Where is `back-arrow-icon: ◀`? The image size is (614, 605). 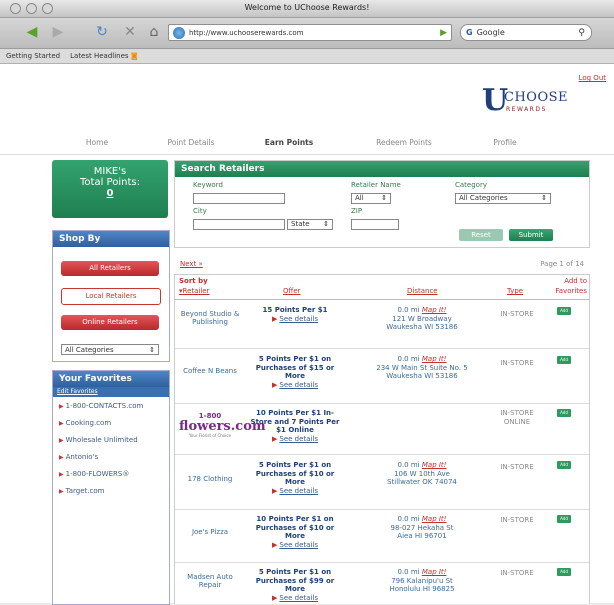 back-arrow-icon: ◀ is located at coordinates (32, 32).